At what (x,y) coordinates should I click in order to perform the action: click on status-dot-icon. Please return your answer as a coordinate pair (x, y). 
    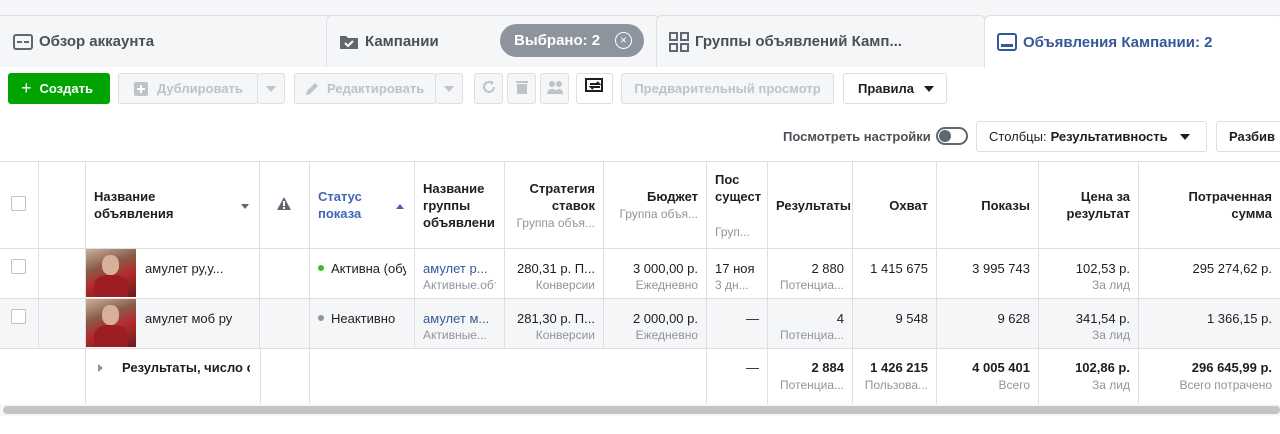
    Looking at the image, I should click on (321, 318).